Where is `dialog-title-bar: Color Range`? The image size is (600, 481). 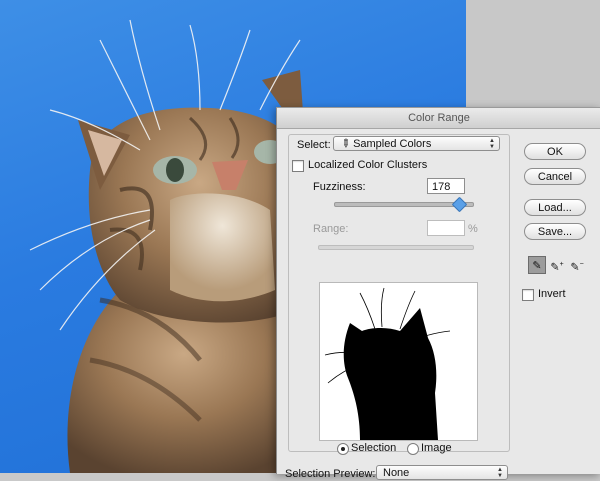 dialog-title-bar: Color Range is located at coordinates (438, 118).